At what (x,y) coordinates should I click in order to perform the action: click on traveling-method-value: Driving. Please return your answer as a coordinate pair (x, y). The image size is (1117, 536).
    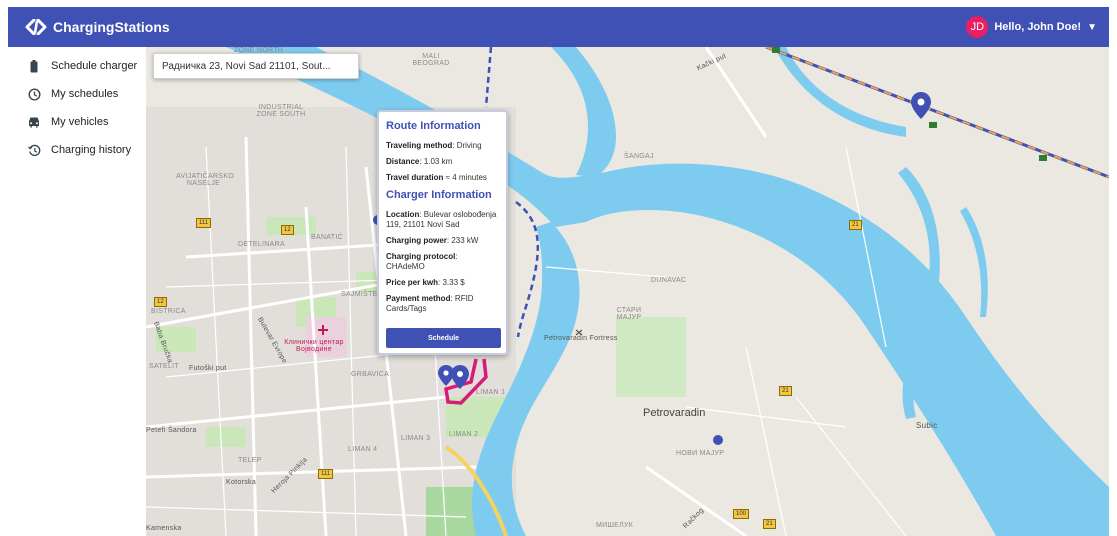
    Looking at the image, I should click on (469, 145).